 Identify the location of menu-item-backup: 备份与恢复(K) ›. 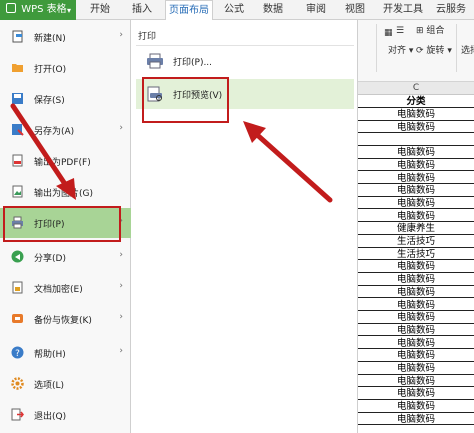
(65, 319).